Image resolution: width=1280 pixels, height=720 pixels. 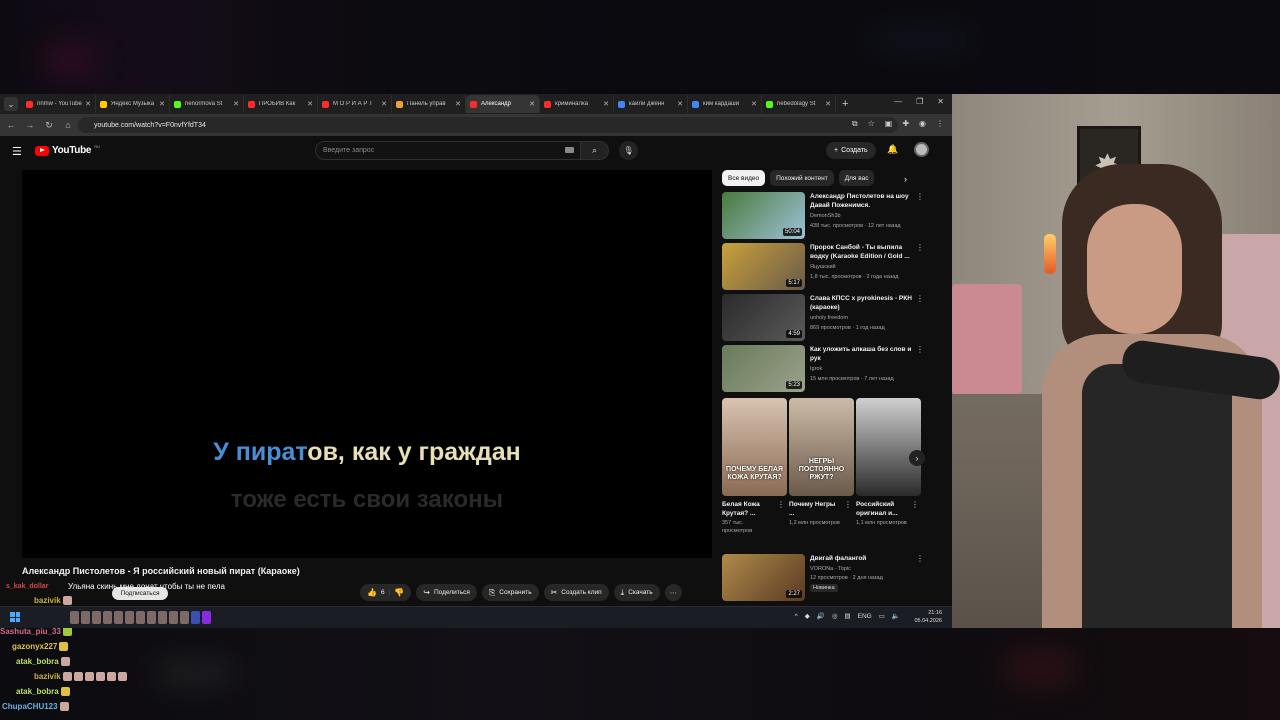 What do you see at coordinates (799, 104) in the screenshot?
I see `browser-tab: nebedolagy St ✕` at bounding box center [799, 104].